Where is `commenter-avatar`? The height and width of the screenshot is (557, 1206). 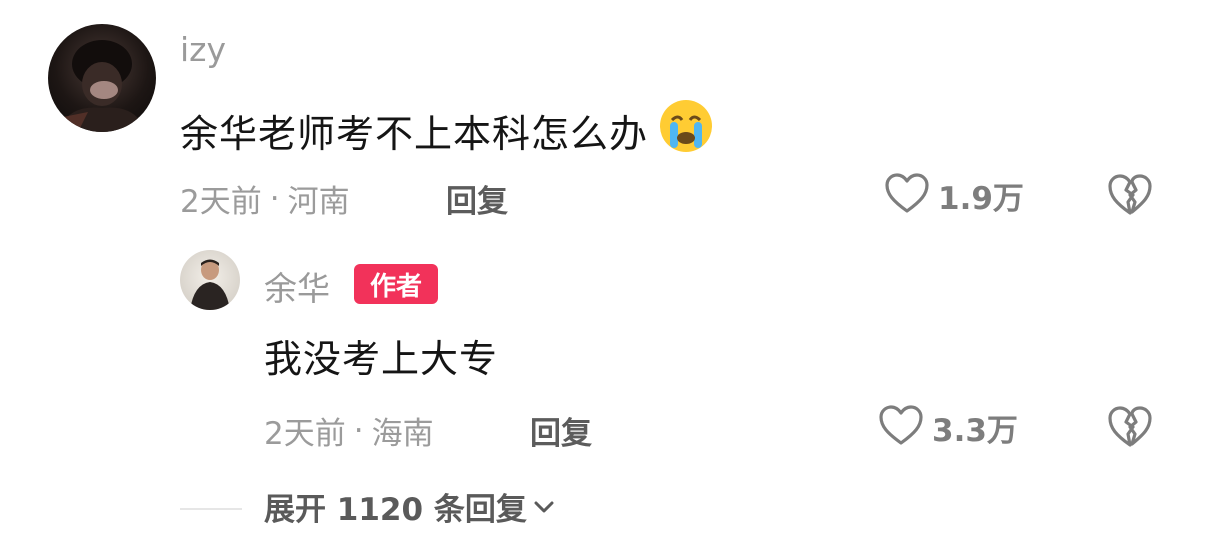 commenter-avatar is located at coordinates (102, 78).